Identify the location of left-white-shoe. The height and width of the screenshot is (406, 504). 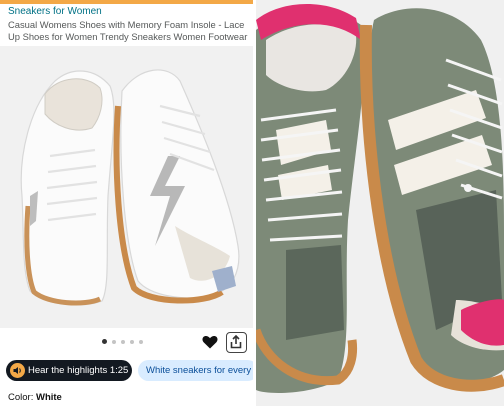
(67, 188).